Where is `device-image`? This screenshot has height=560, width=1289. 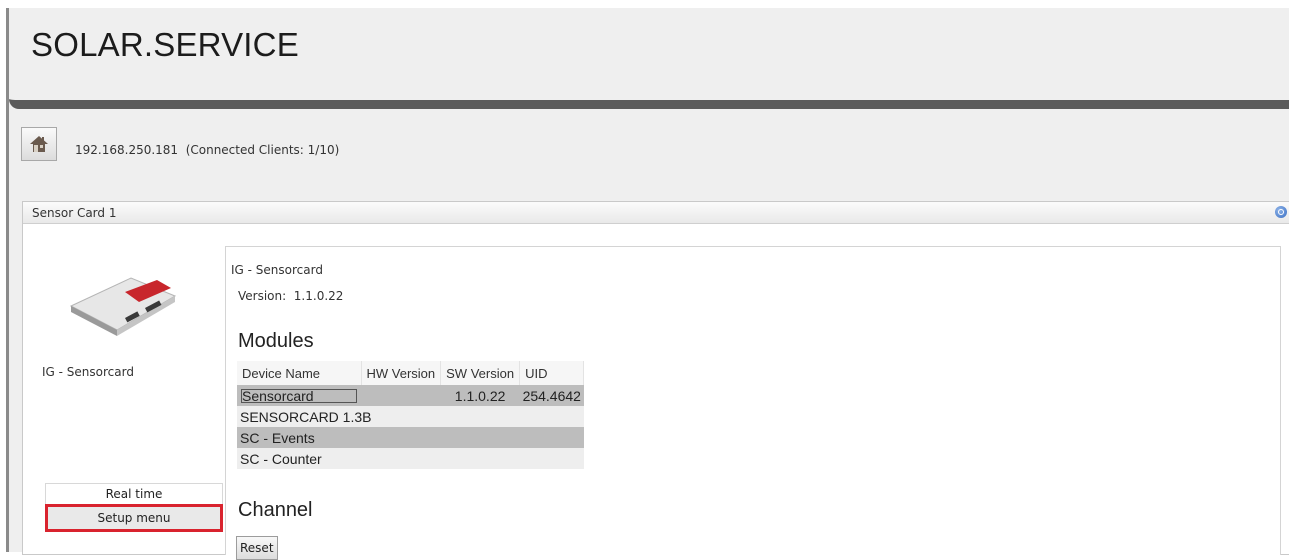
device-image is located at coordinates (123, 306).